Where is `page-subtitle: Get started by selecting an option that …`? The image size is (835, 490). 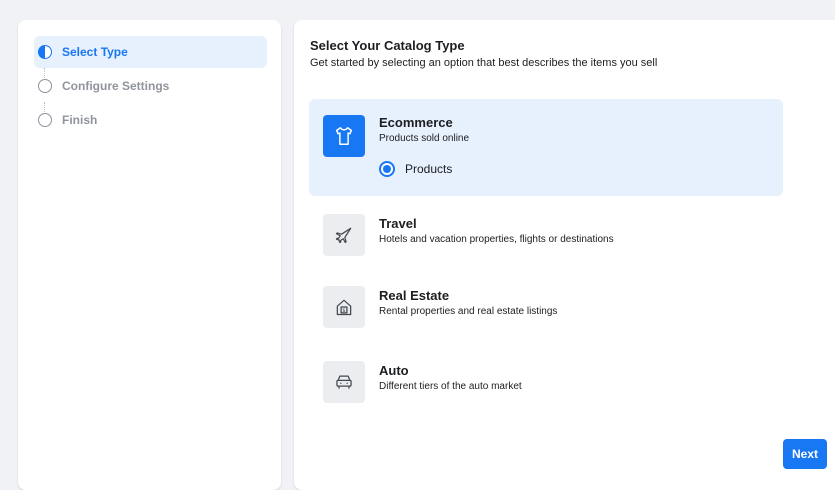 page-subtitle: Get started by selecting an option that … is located at coordinates (484, 63).